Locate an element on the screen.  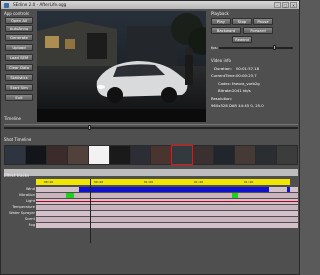
title-bar: SEdine 2.0 - AfterLife.ogg – □ ✕ is located at coordinates (150, 5).